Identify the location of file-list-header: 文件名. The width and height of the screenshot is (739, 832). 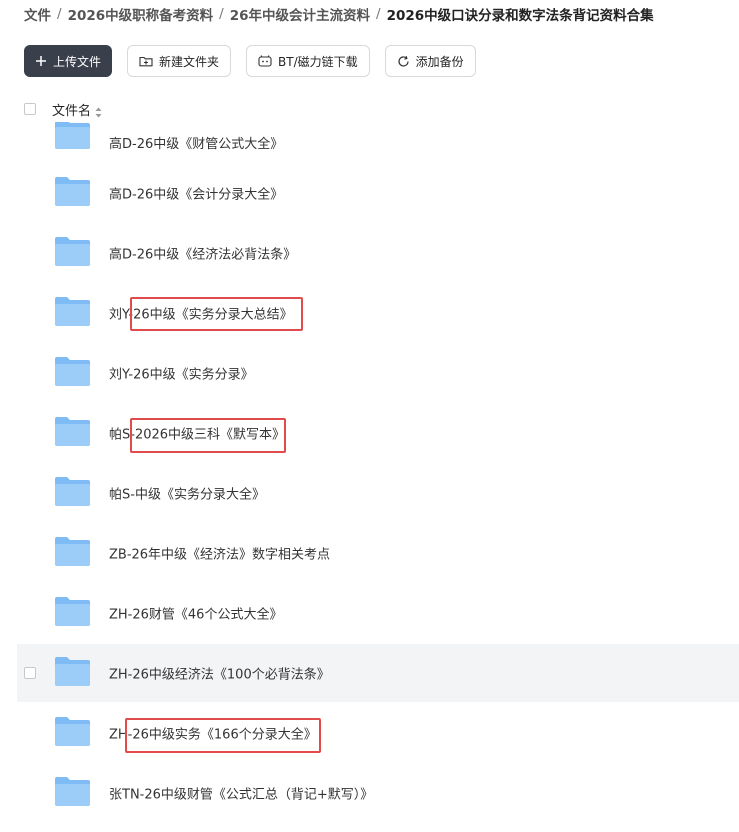
(369, 109).